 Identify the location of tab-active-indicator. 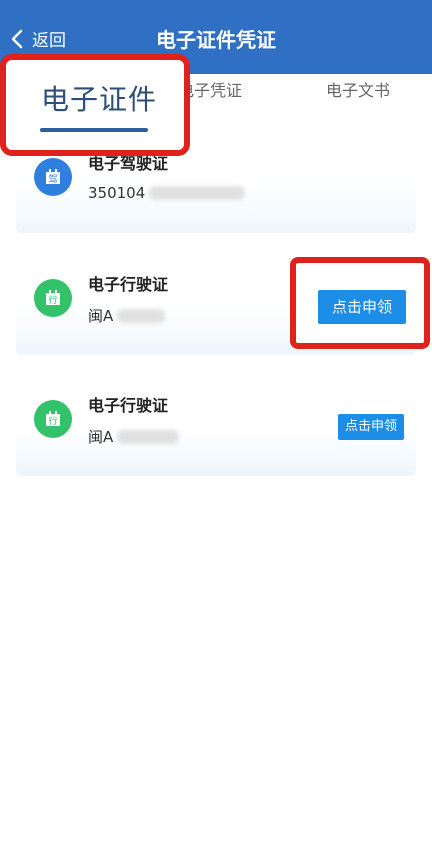
(94, 130).